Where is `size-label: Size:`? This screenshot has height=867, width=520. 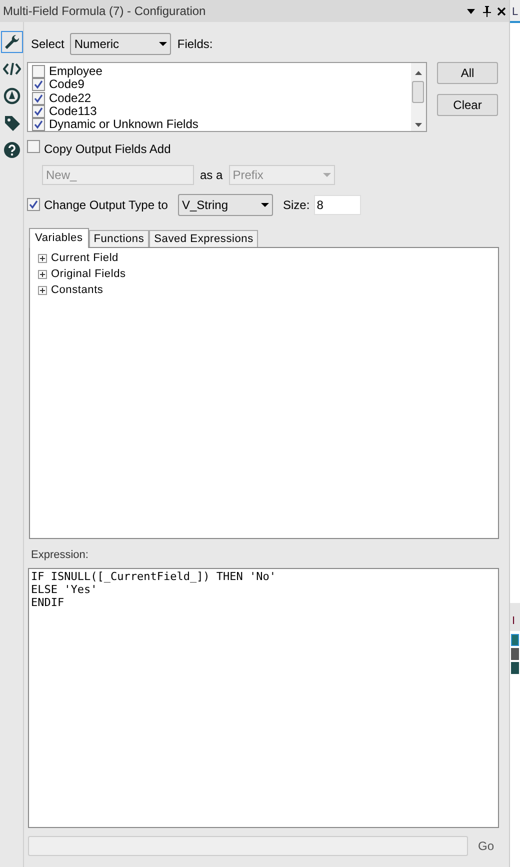 size-label: Size: is located at coordinates (296, 205).